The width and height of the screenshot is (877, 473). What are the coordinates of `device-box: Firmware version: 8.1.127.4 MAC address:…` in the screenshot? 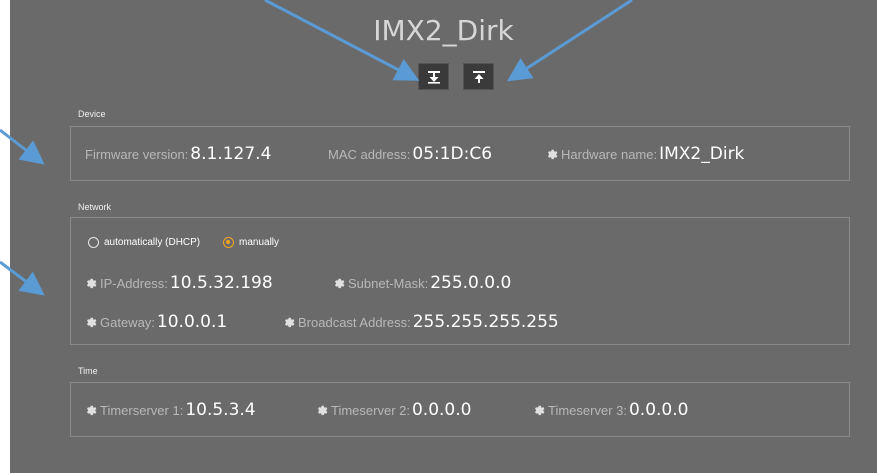 It's located at (460, 153).